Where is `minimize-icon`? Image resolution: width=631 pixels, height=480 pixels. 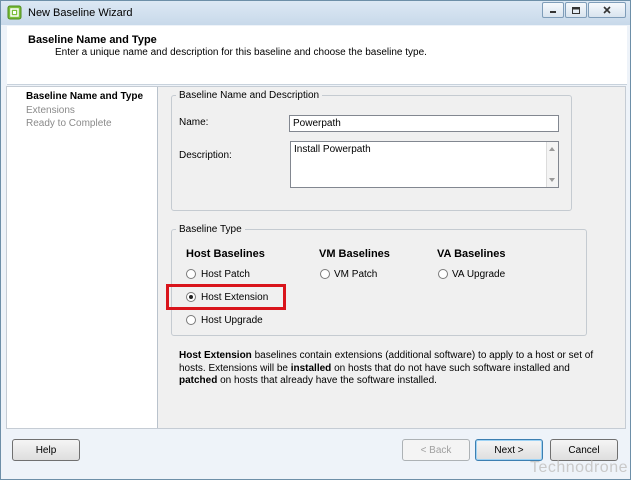 minimize-icon is located at coordinates (553, 12).